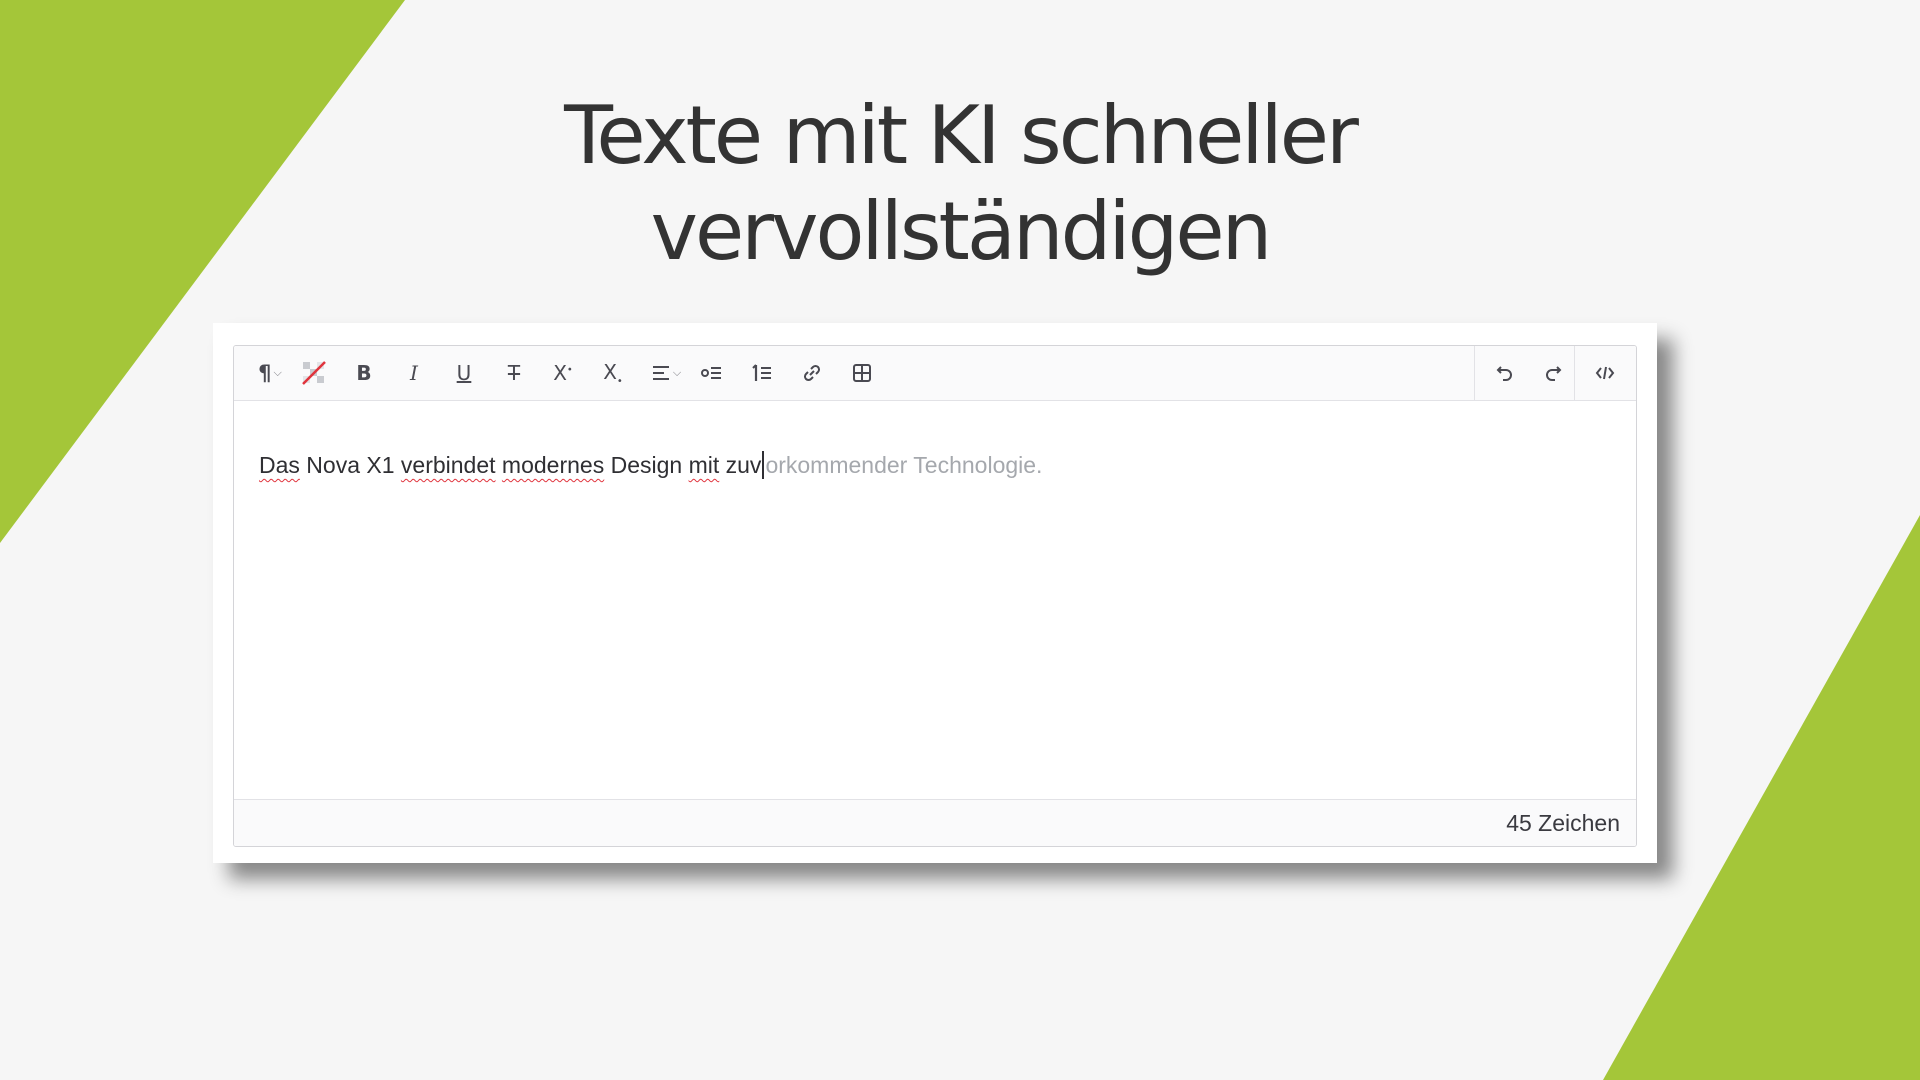 The image size is (1920, 1080). Describe the element at coordinates (610, 371) in the screenshot. I see `subscript-letter: X` at that location.